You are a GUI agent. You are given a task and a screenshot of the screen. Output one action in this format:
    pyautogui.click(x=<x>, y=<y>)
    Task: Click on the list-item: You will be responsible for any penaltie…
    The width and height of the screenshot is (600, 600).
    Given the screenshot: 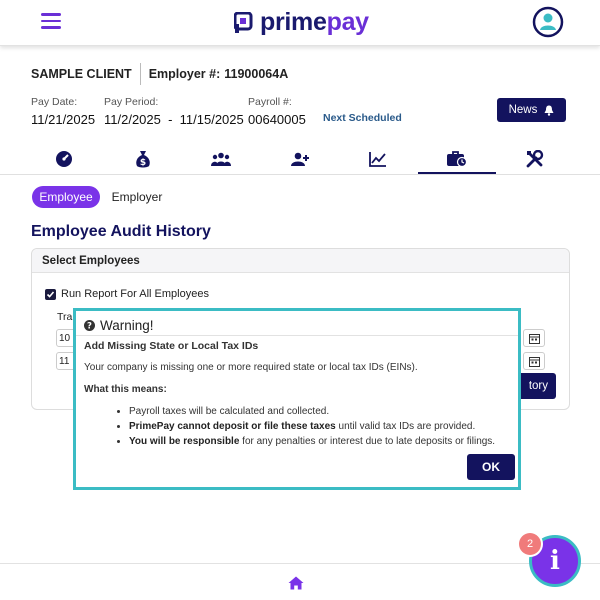 What is the action you would take?
    pyautogui.click(x=312, y=441)
    